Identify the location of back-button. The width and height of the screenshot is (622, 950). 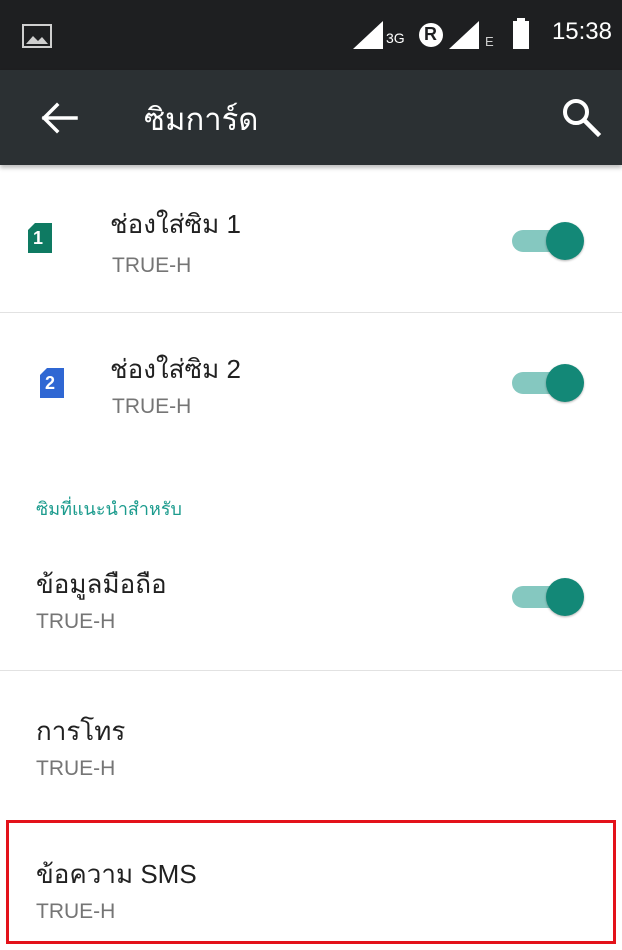
(60, 118).